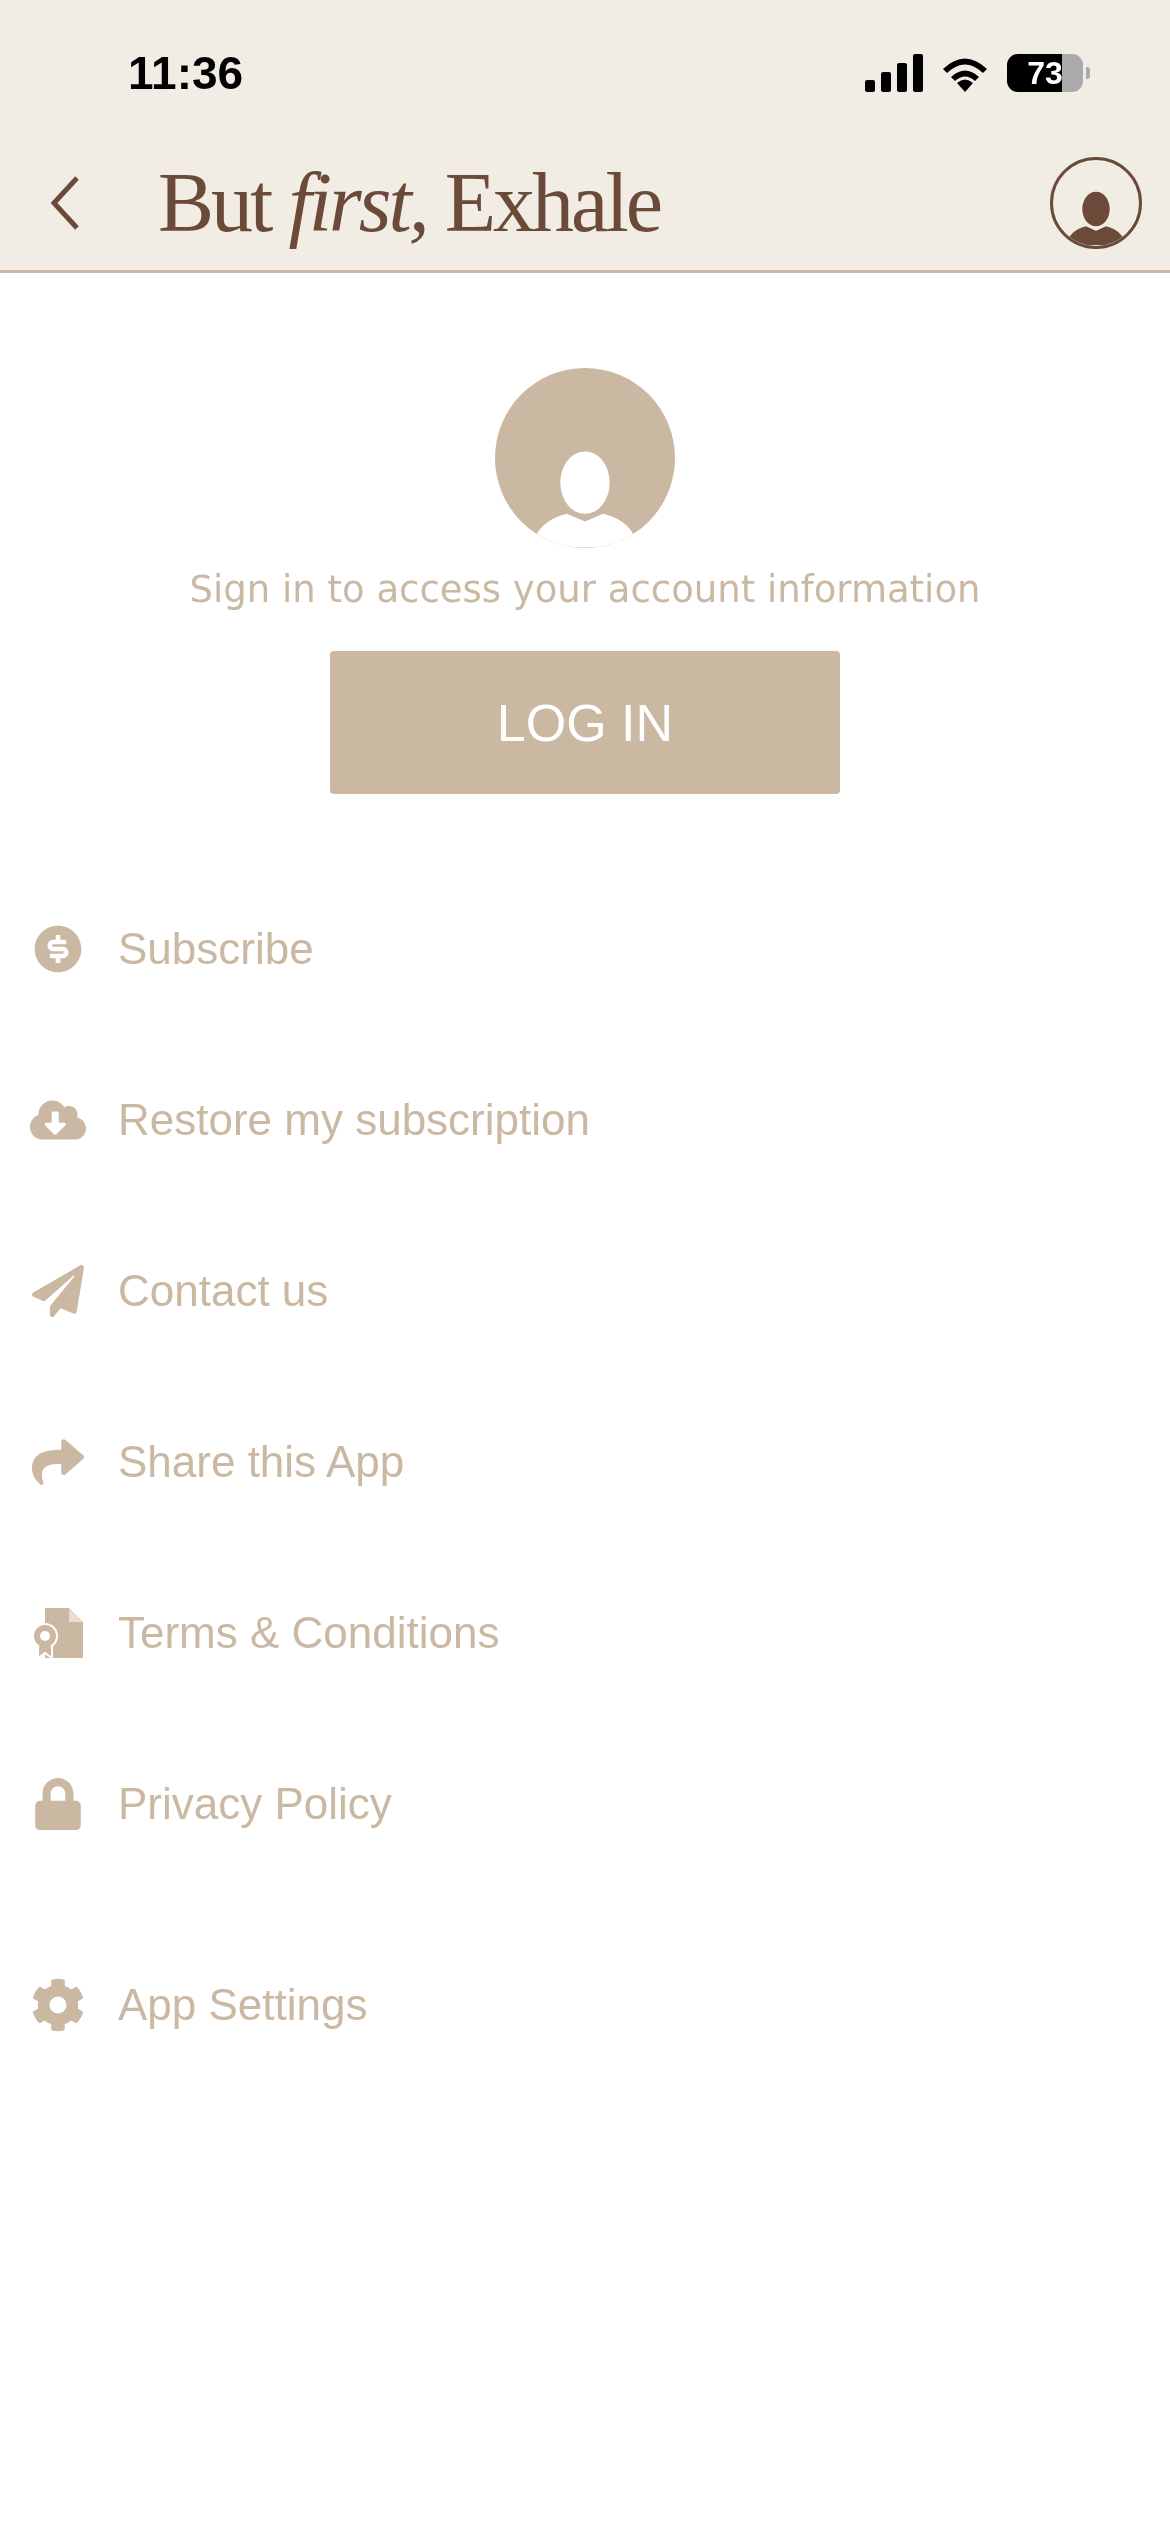  Describe the element at coordinates (186, 72) in the screenshot. I see `status-time: 11:36` at that location.